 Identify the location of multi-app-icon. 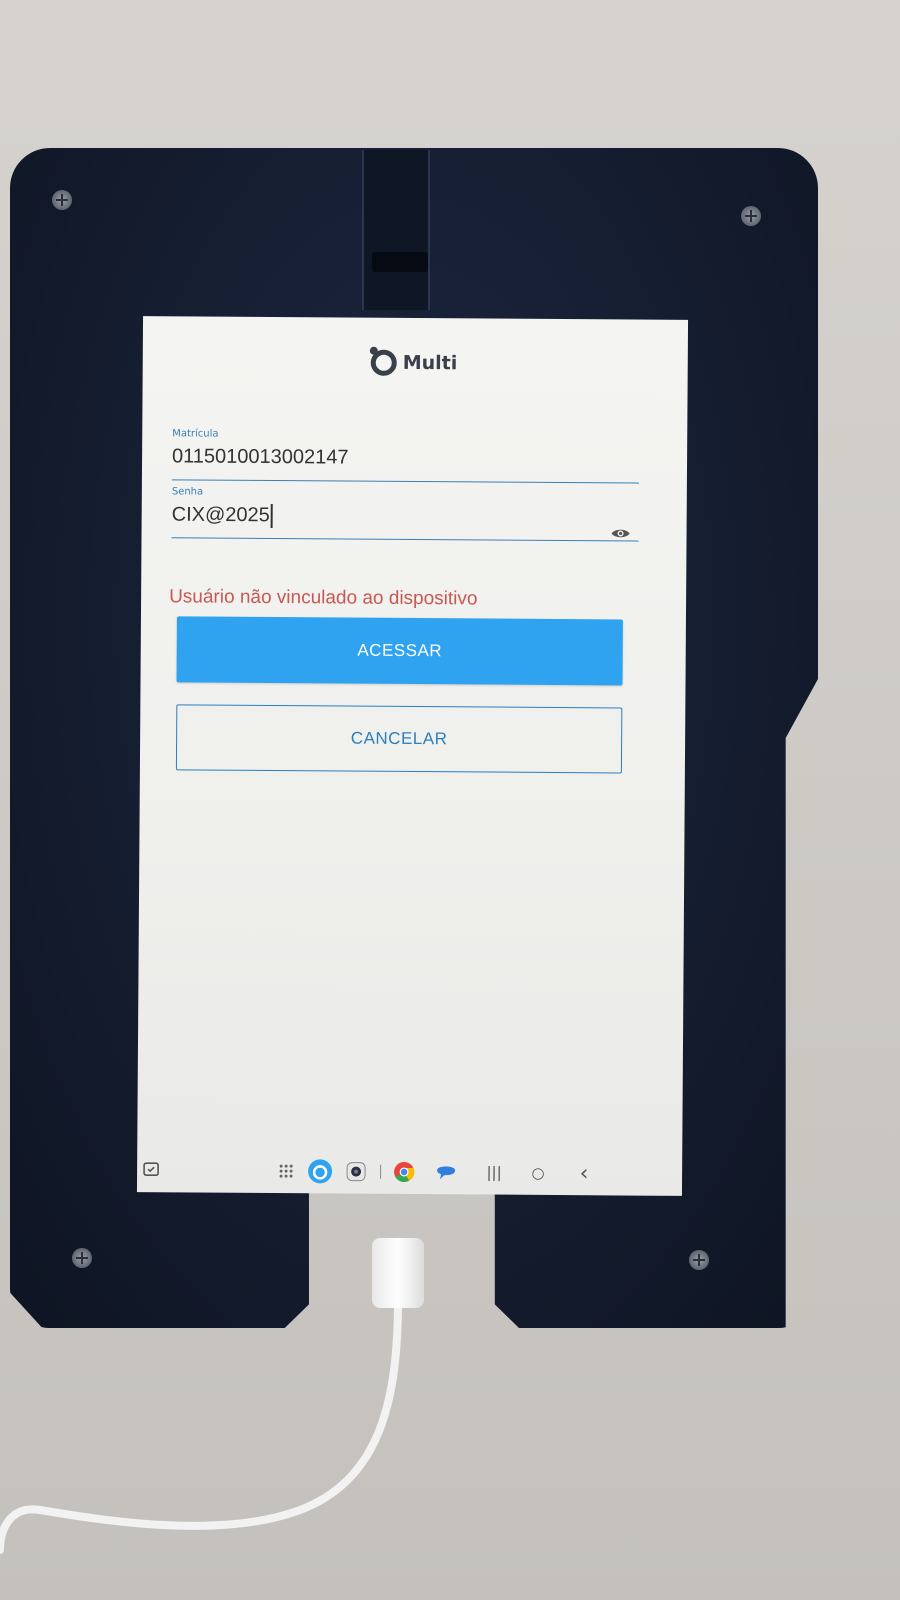
(320, 1171).